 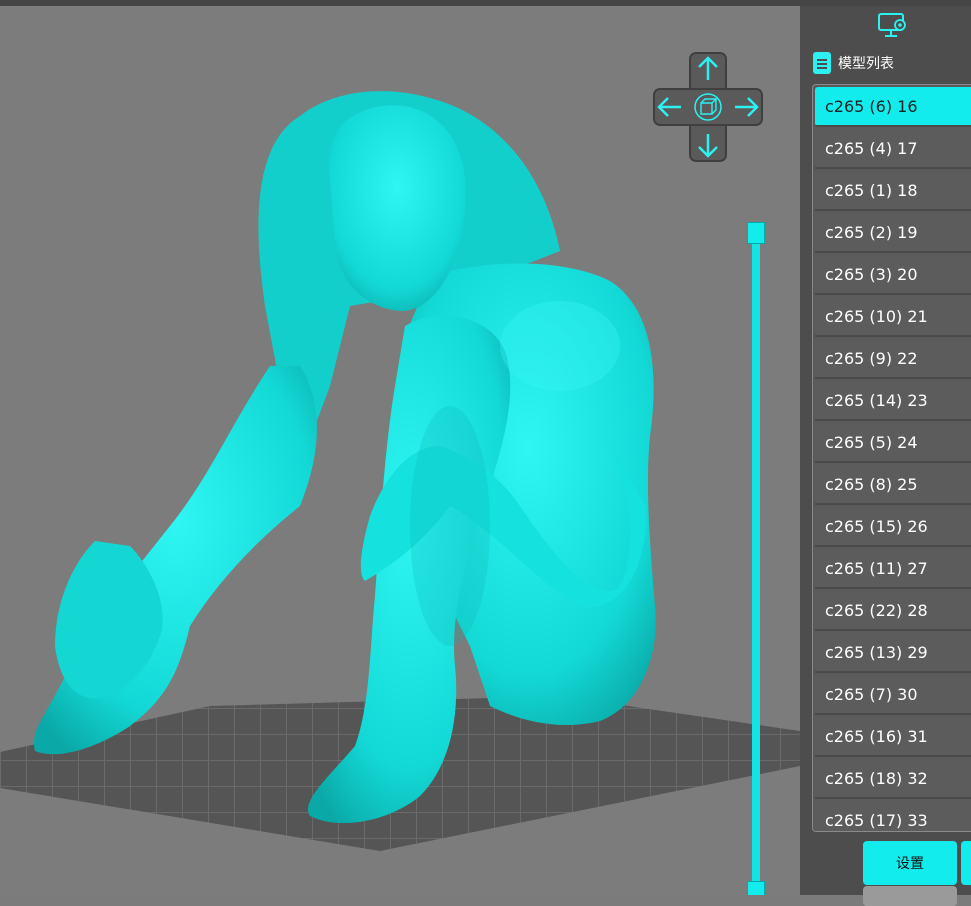 I want to click on model-list-item: c265 (9) 22, so click(x=893, y=359).